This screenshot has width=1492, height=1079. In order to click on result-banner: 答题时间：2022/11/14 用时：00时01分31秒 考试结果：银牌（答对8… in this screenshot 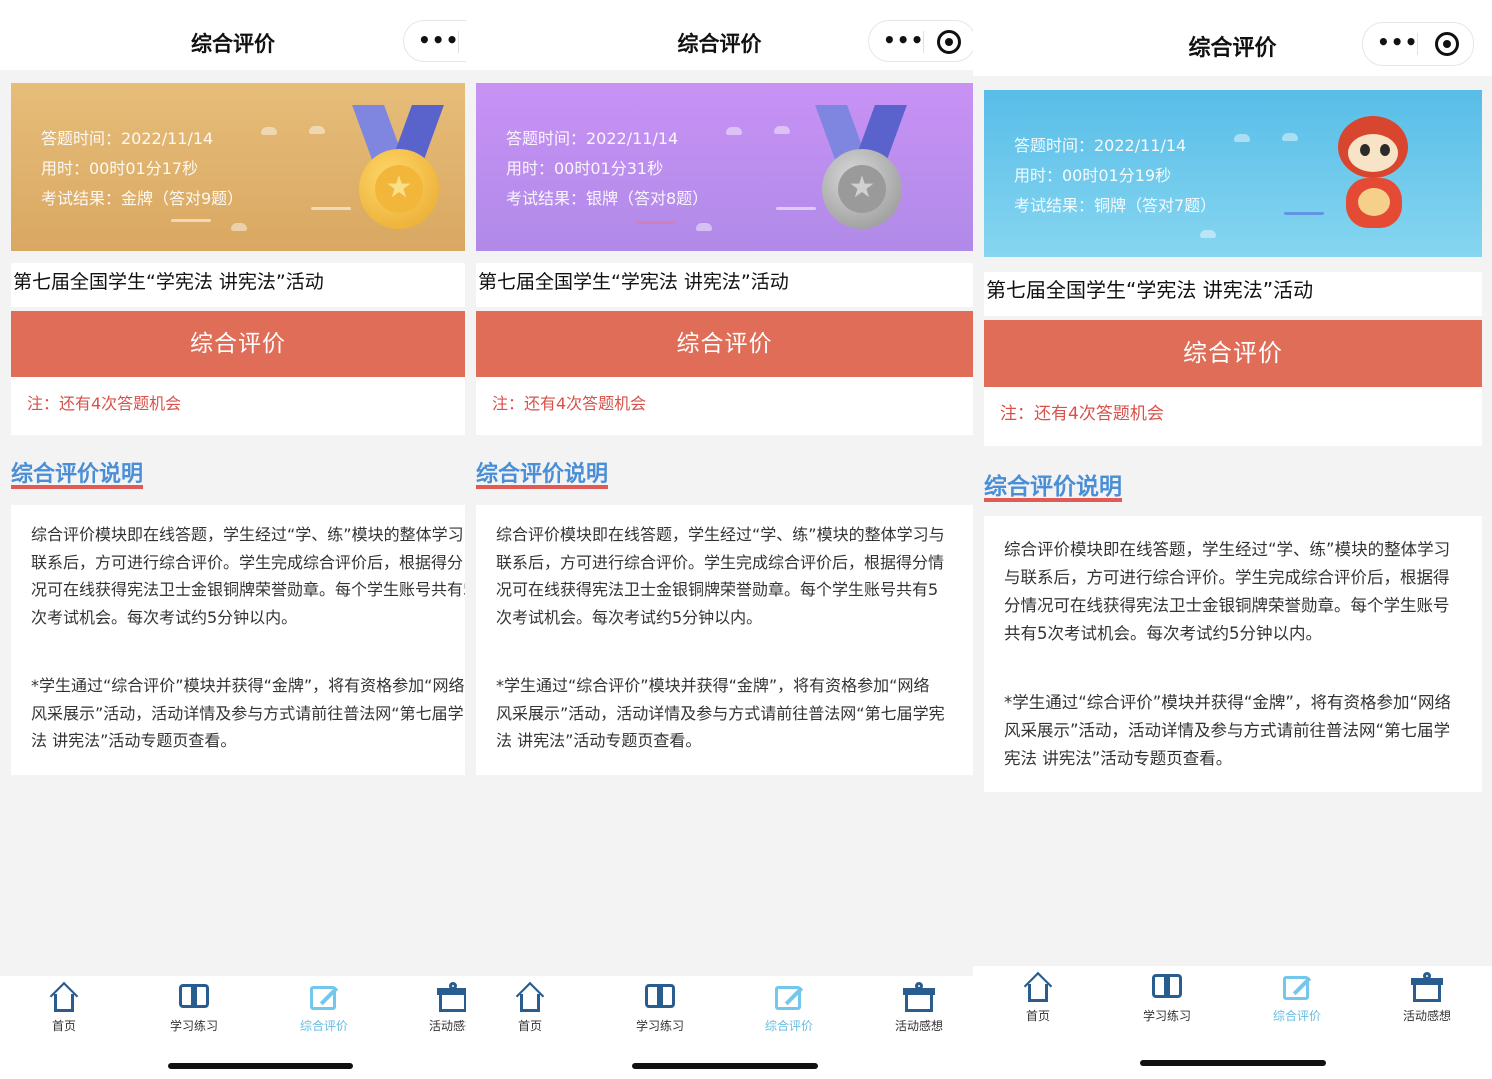, I will do `click(724, 167)`.